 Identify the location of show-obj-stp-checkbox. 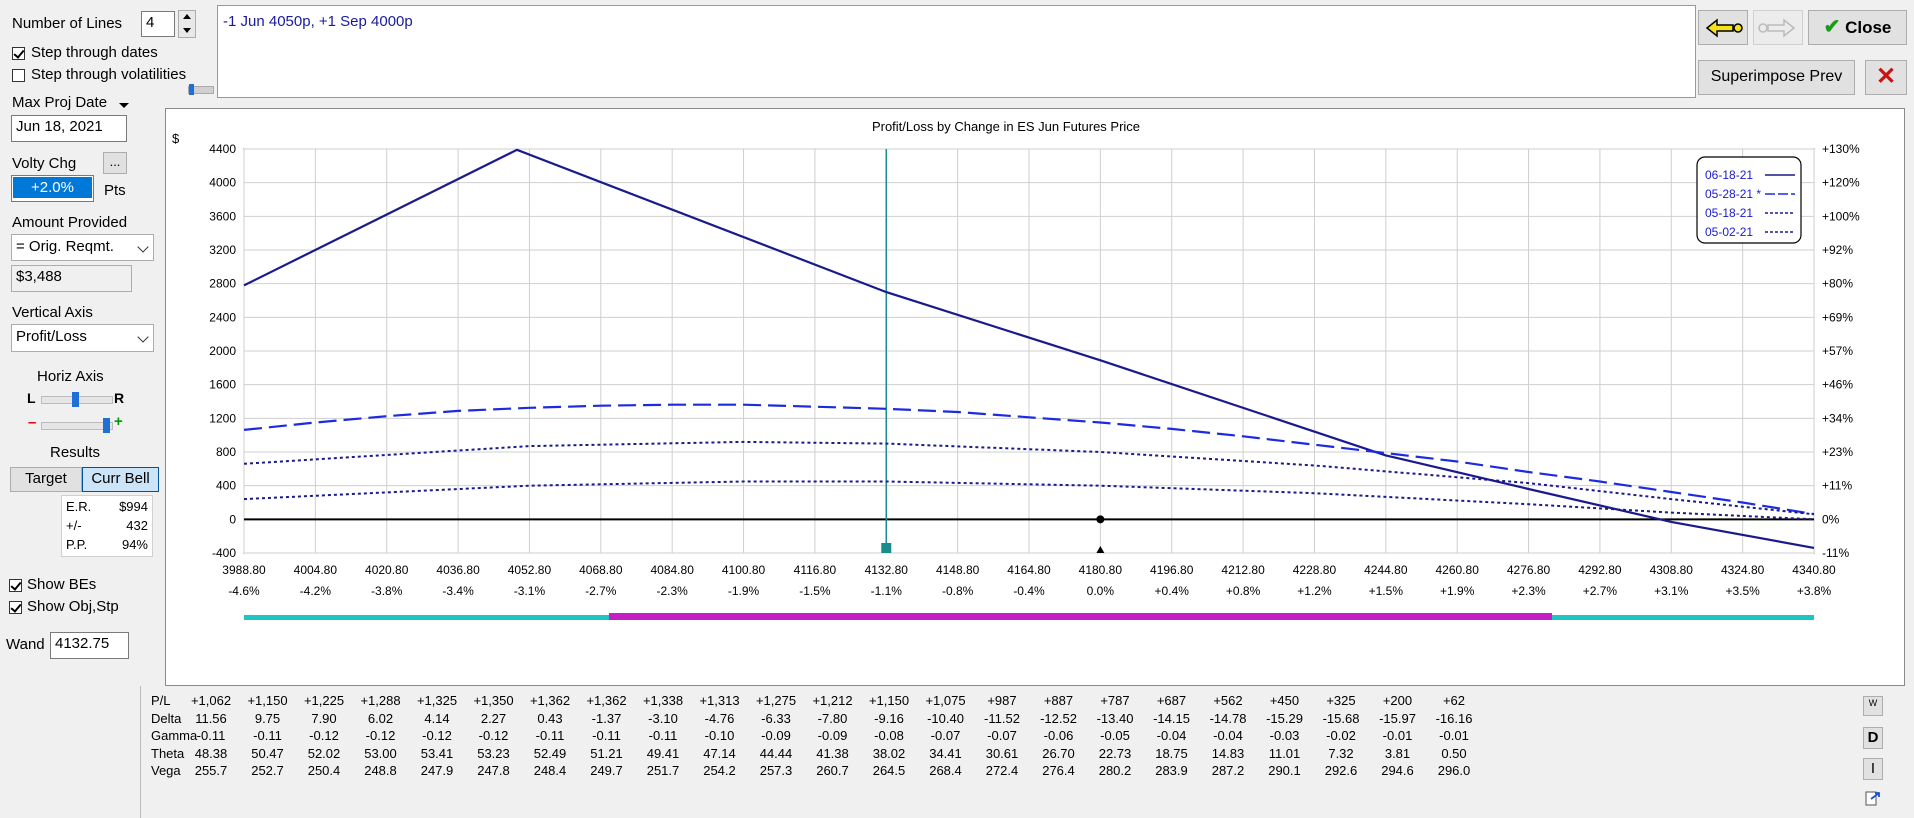
(15, 607).